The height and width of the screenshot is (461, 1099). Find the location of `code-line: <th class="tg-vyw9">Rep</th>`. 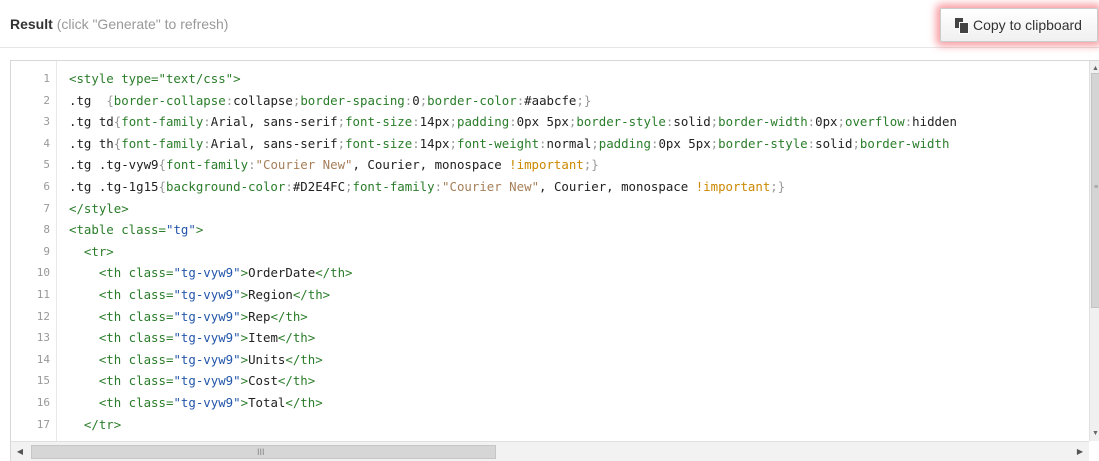

code-line: <th class="tg-vyw9">Rep</th> is located at coordinates (188, 317).